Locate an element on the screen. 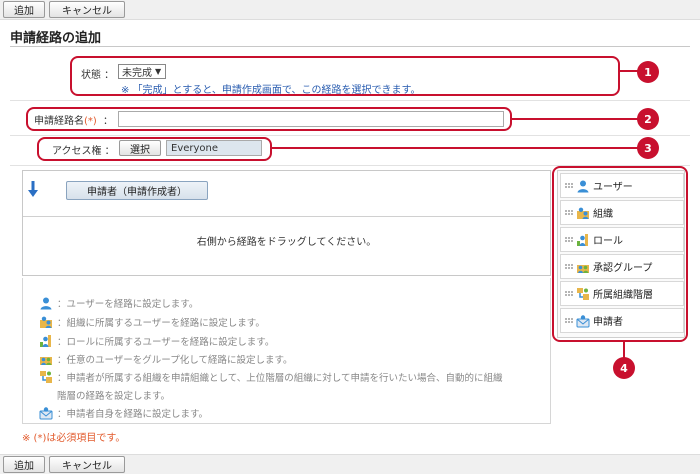 The width and height of the screenshot is (700, 474). palette-item-label: ユーザー is located at coordinates (613, 187).